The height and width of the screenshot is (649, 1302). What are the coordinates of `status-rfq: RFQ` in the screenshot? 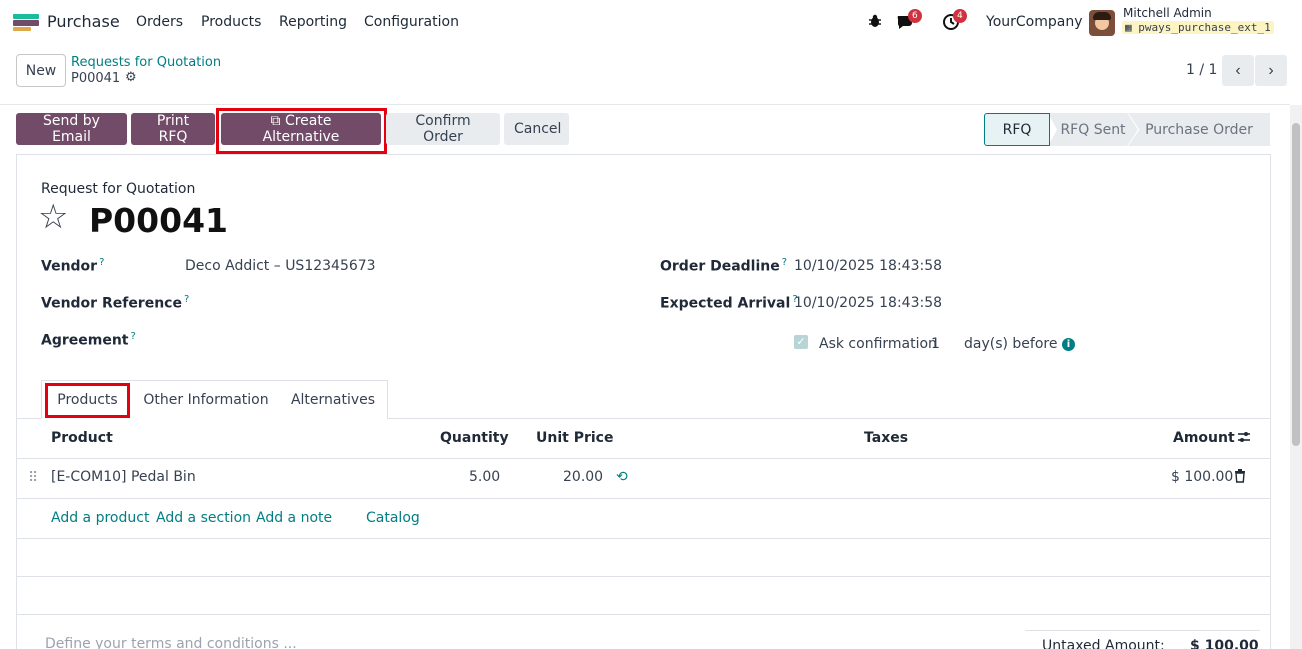 It's located at (1017, 129).